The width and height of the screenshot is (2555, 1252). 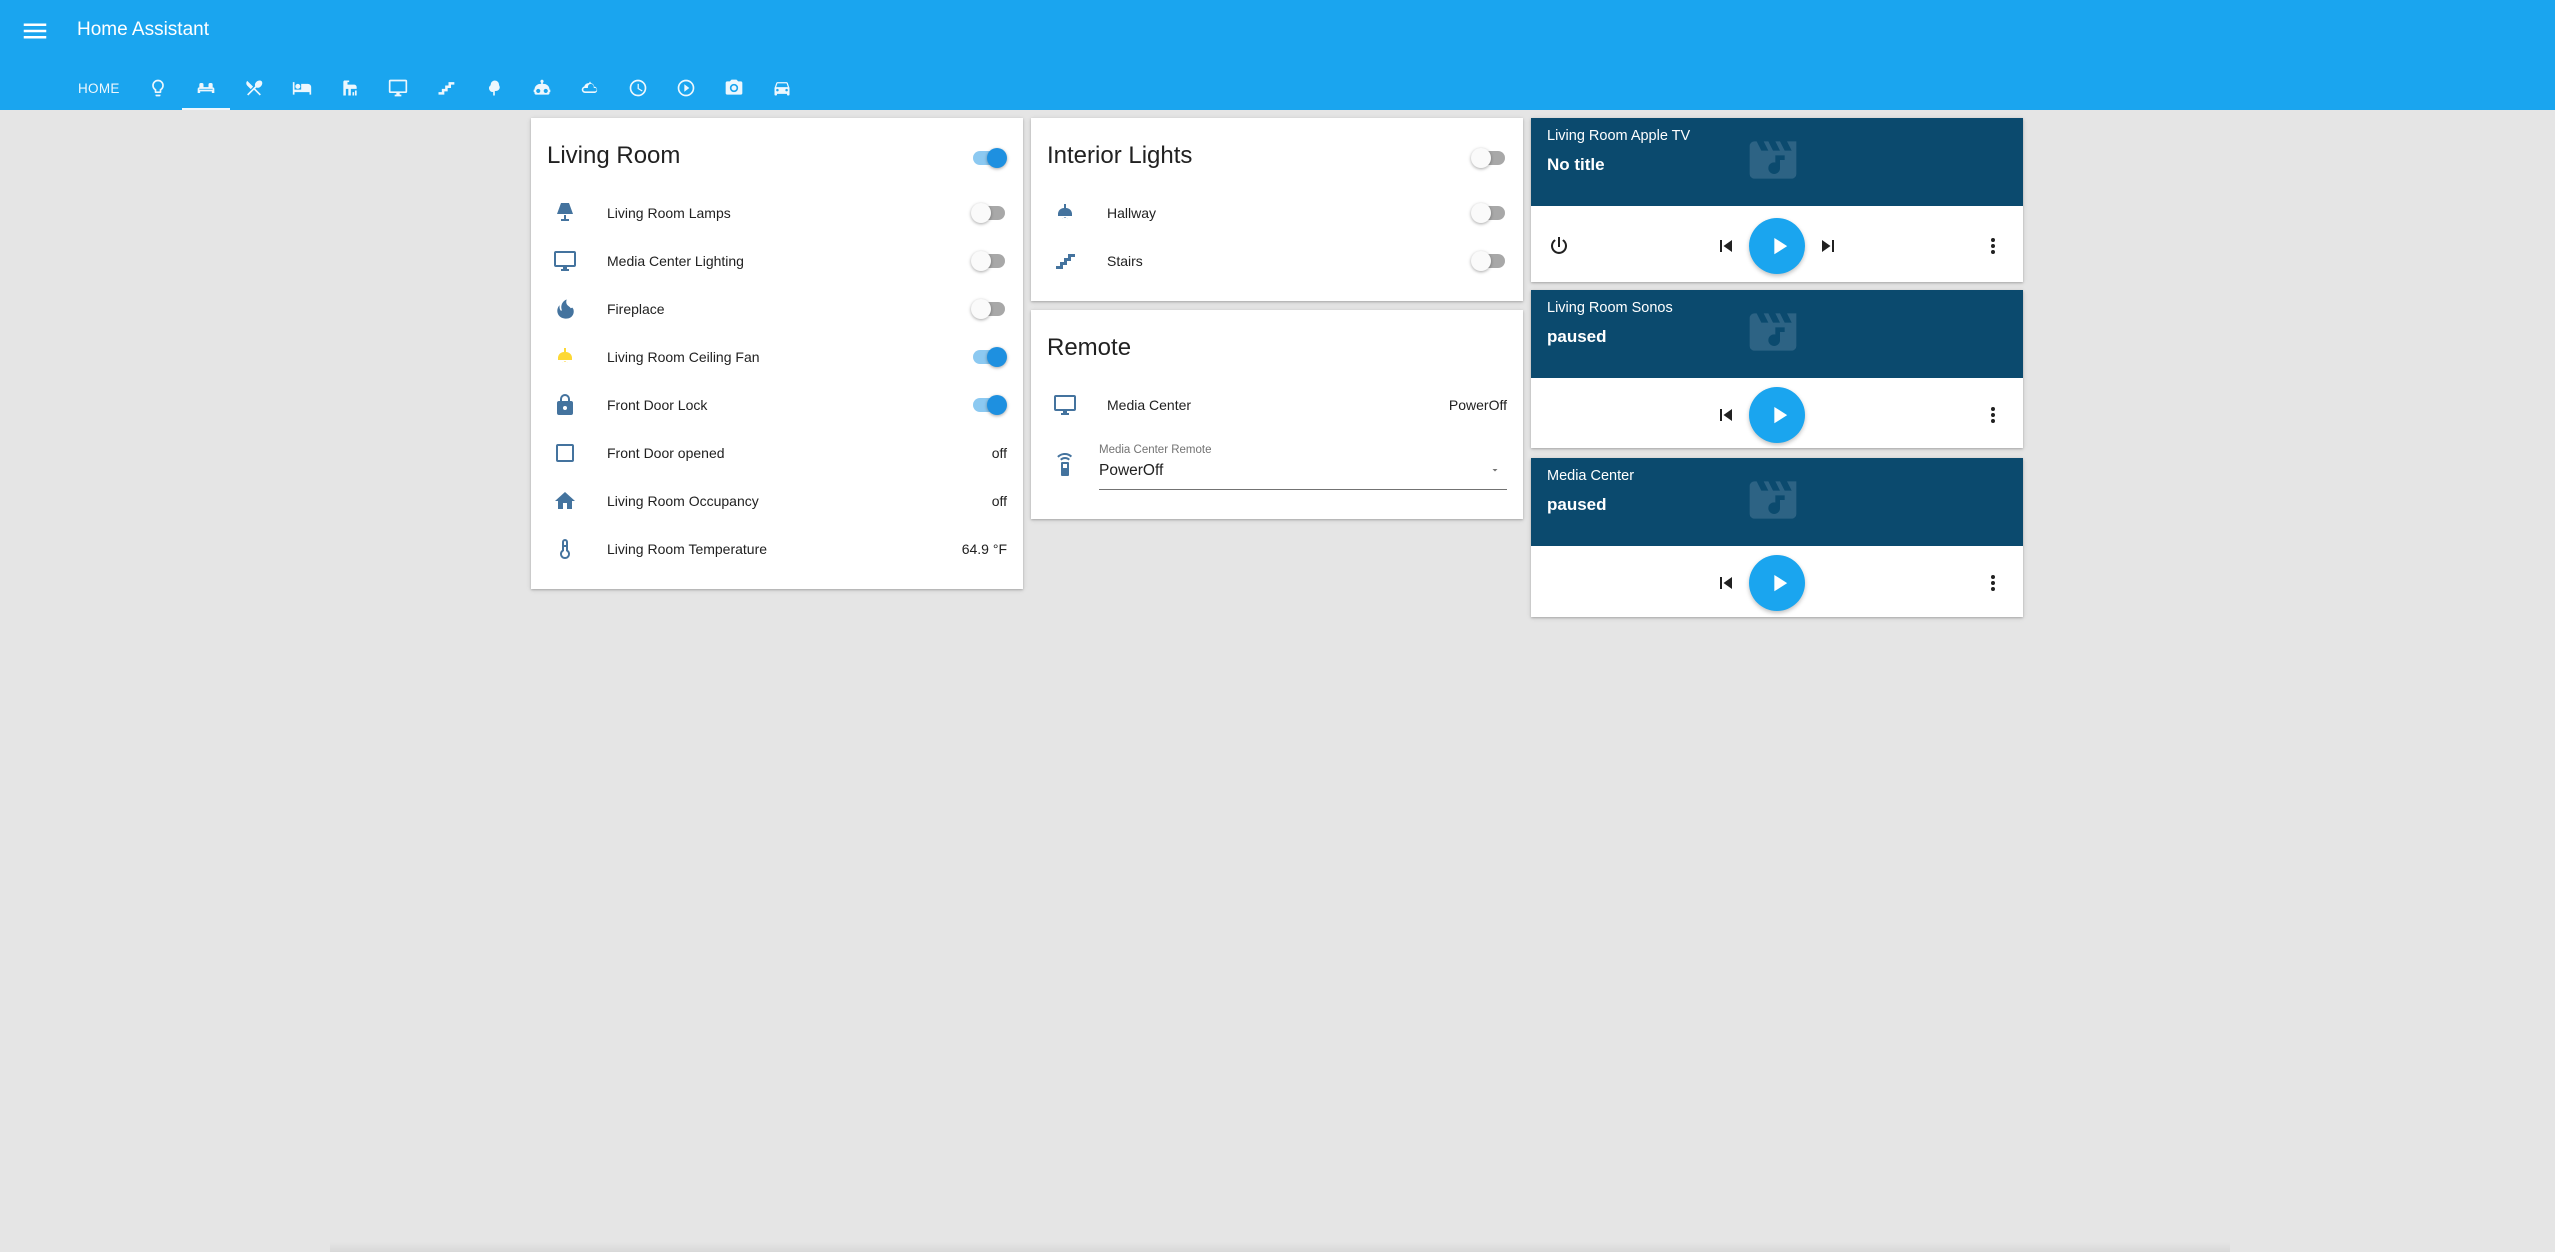 I want to click on tab-clock, so click(x=638, y=88).